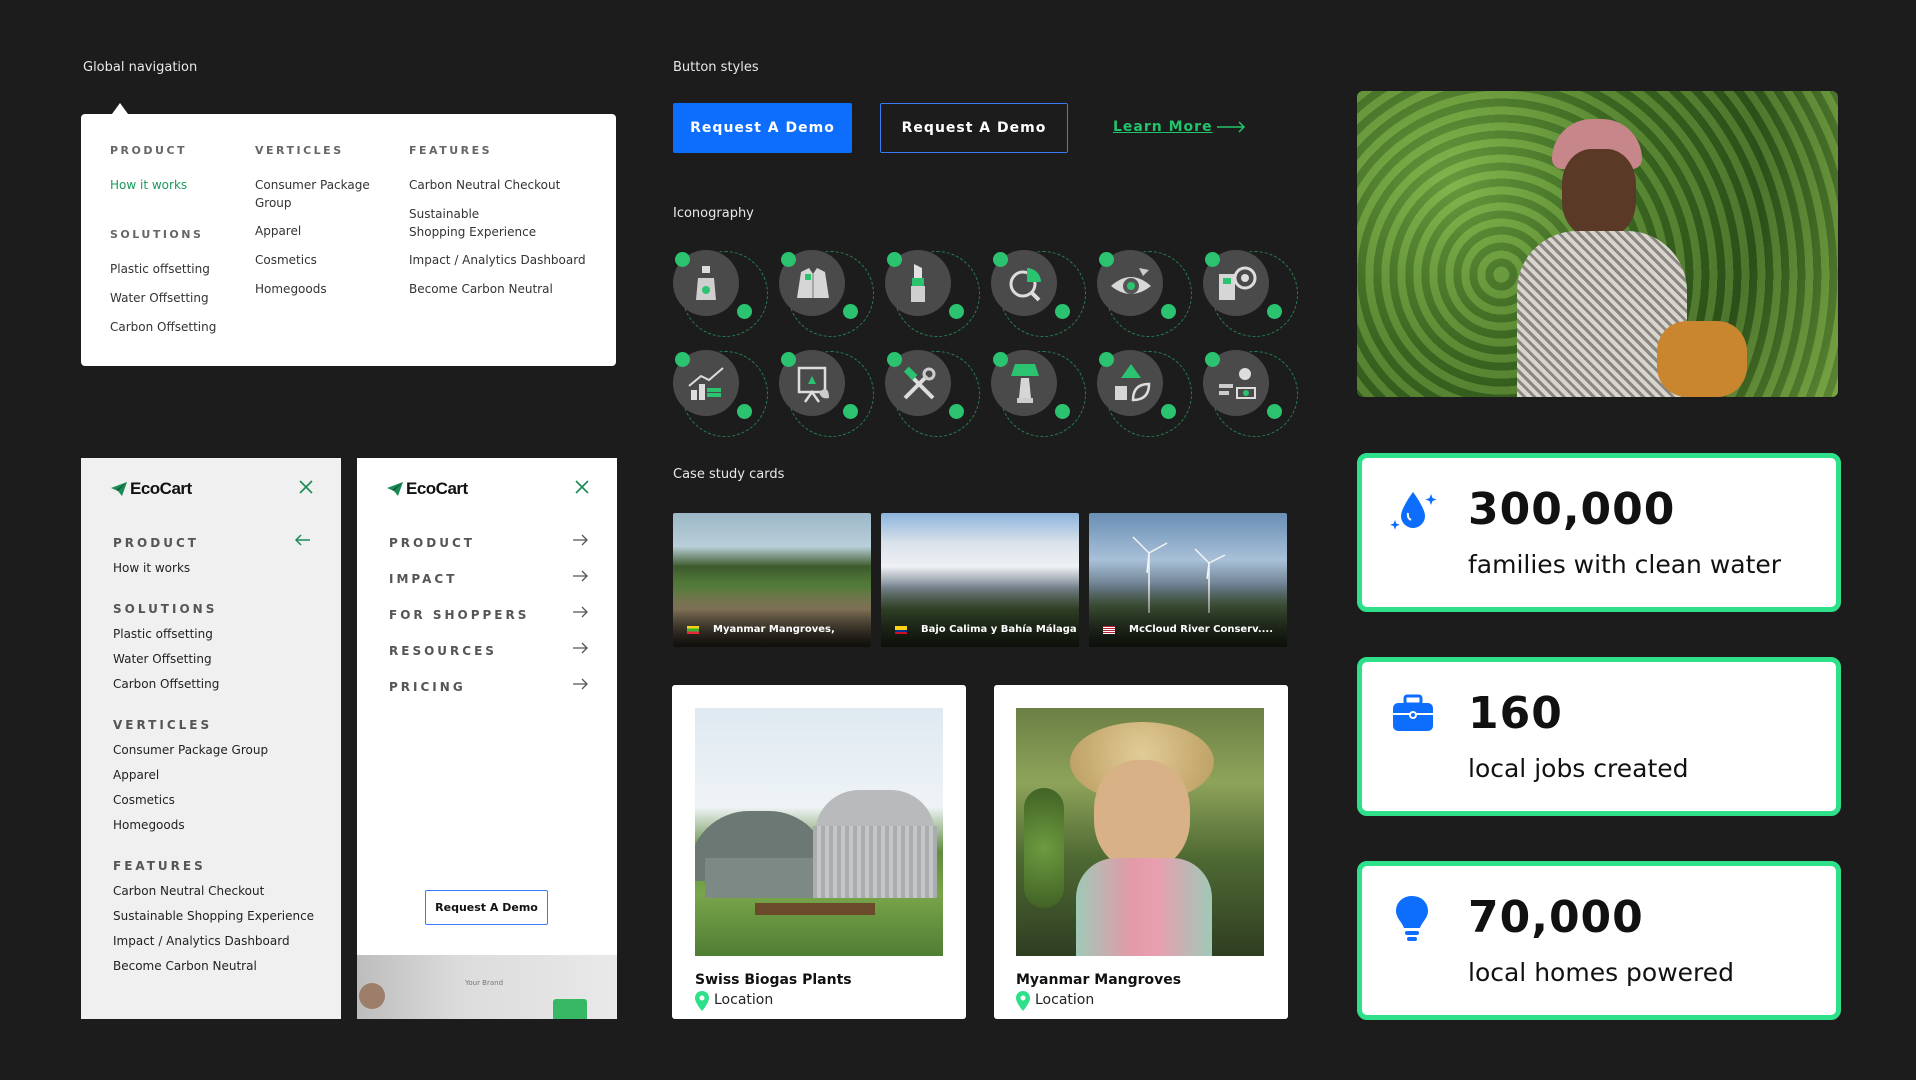 The image size is (1916, 1080). I want to click on section-label-button-styles: Button styles, so click(716, 67).